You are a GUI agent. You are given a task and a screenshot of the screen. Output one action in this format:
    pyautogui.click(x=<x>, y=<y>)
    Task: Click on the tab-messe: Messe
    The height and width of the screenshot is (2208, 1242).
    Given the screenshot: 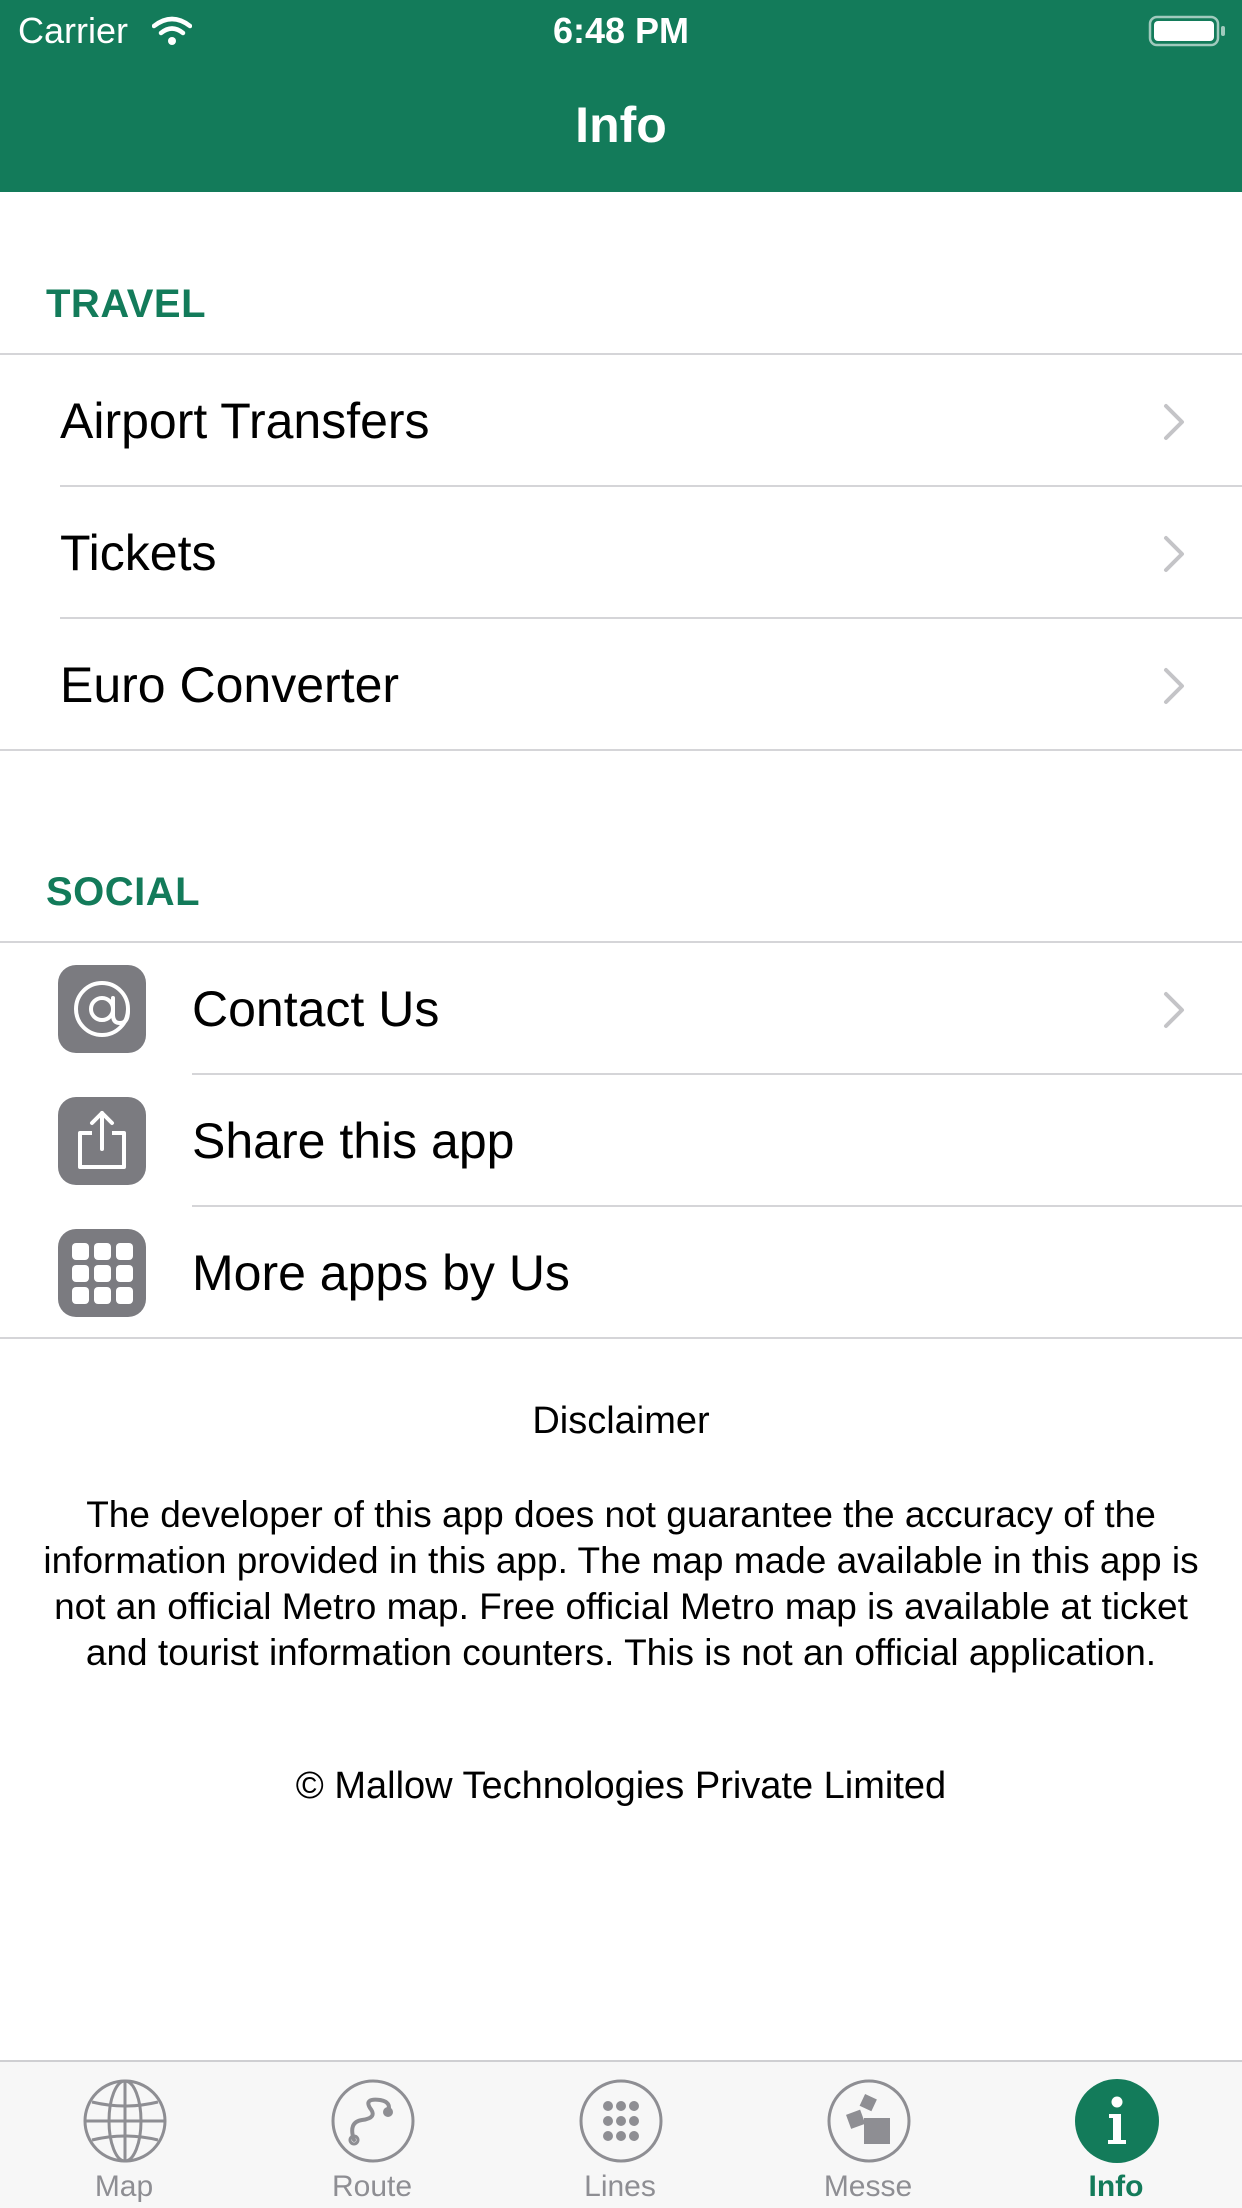 What is the action you would take?
    pyautogui.click(x=868, y=2135)
    